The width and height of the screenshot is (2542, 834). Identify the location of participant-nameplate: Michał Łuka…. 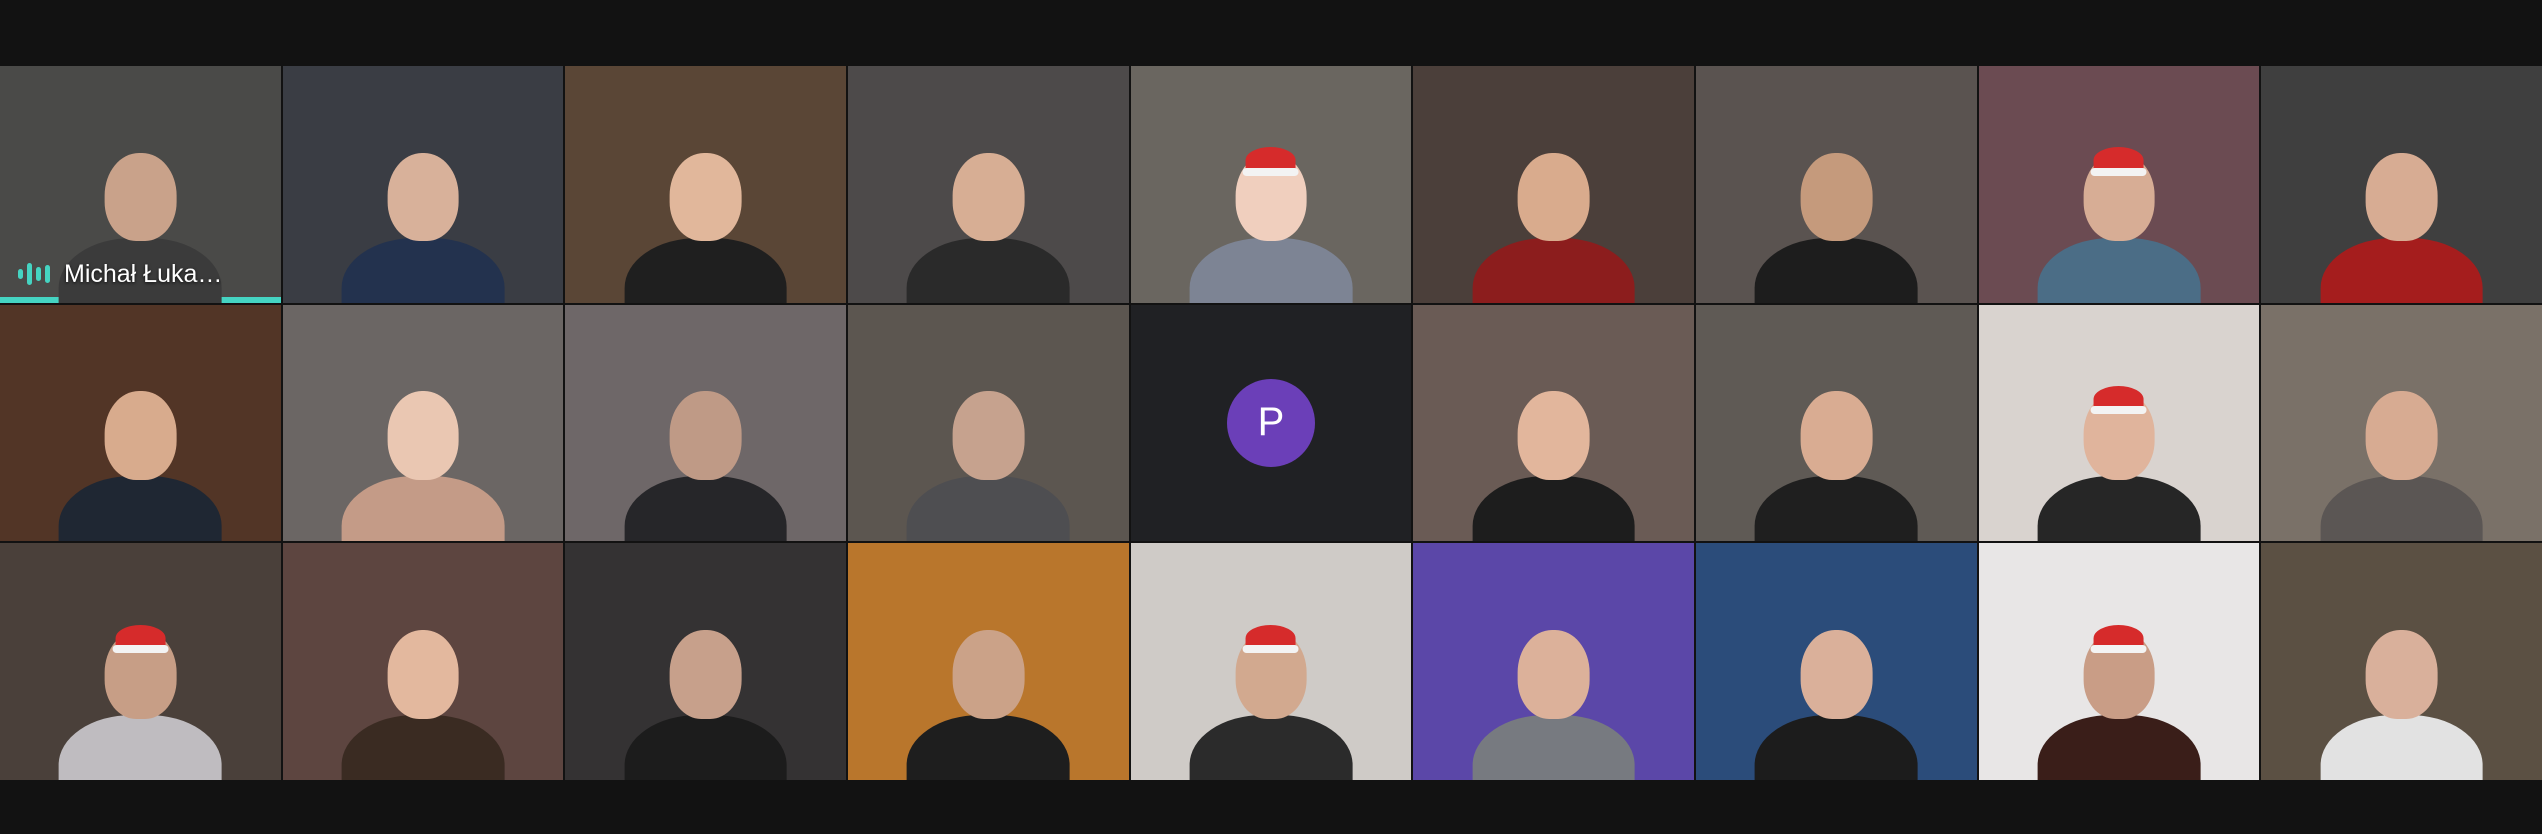
(120, 274).